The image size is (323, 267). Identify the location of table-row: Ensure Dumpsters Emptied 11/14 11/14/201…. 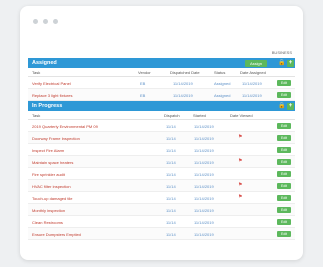
(161, 234).